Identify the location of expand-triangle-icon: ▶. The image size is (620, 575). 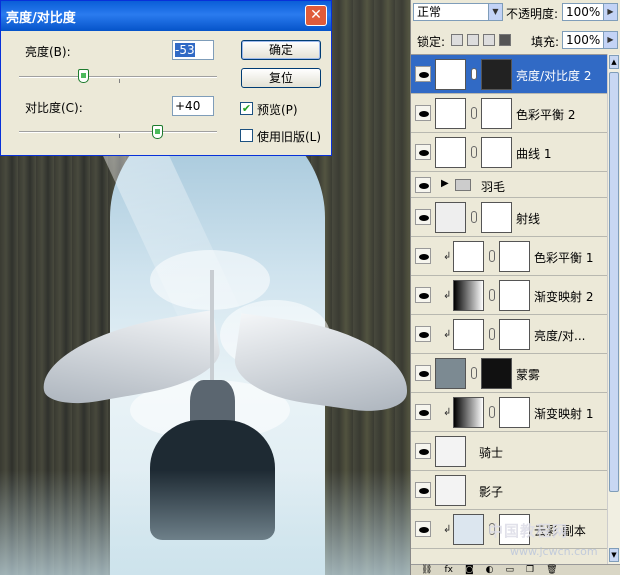
(445, 183).